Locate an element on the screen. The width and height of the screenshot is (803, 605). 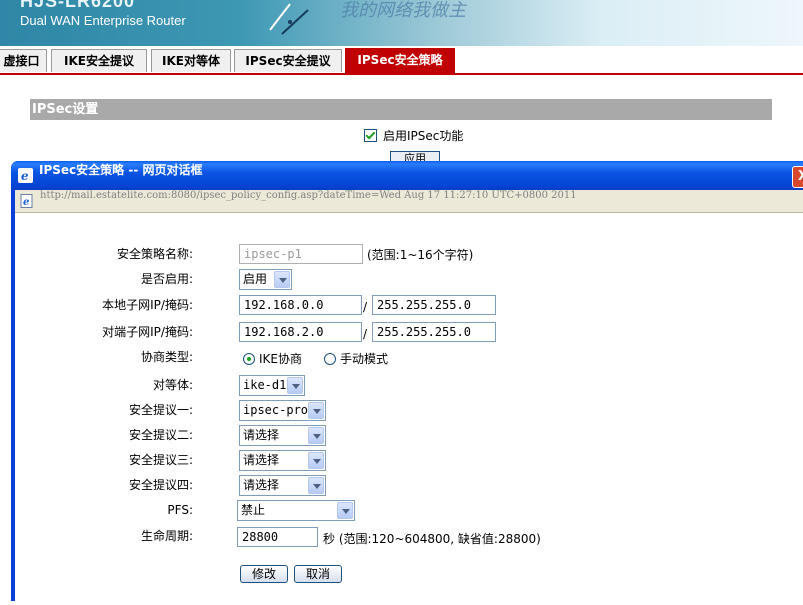
proposal2-select: 请选择 is located at coordinates (282, 435).